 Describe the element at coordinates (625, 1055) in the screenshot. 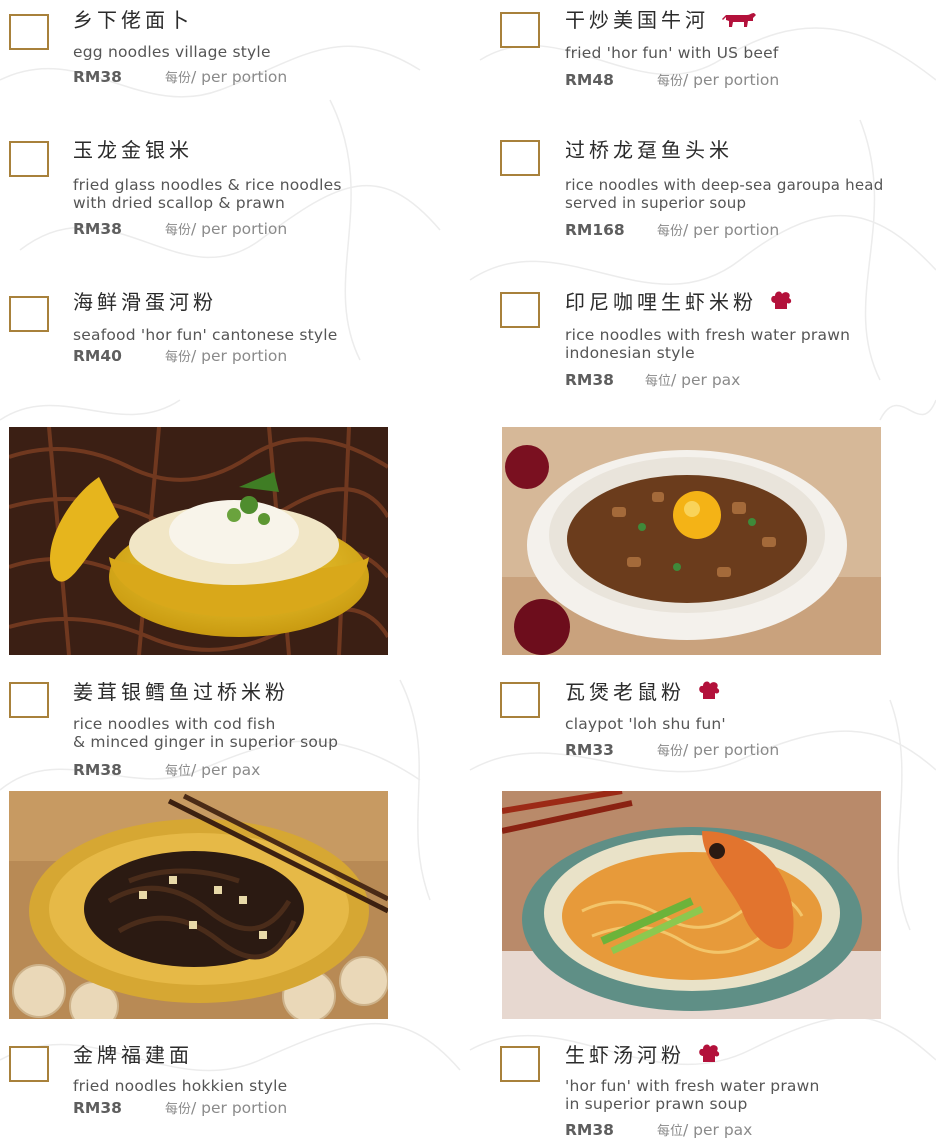

I see `dish-name-cn: 生虾汤河粉` at that location.